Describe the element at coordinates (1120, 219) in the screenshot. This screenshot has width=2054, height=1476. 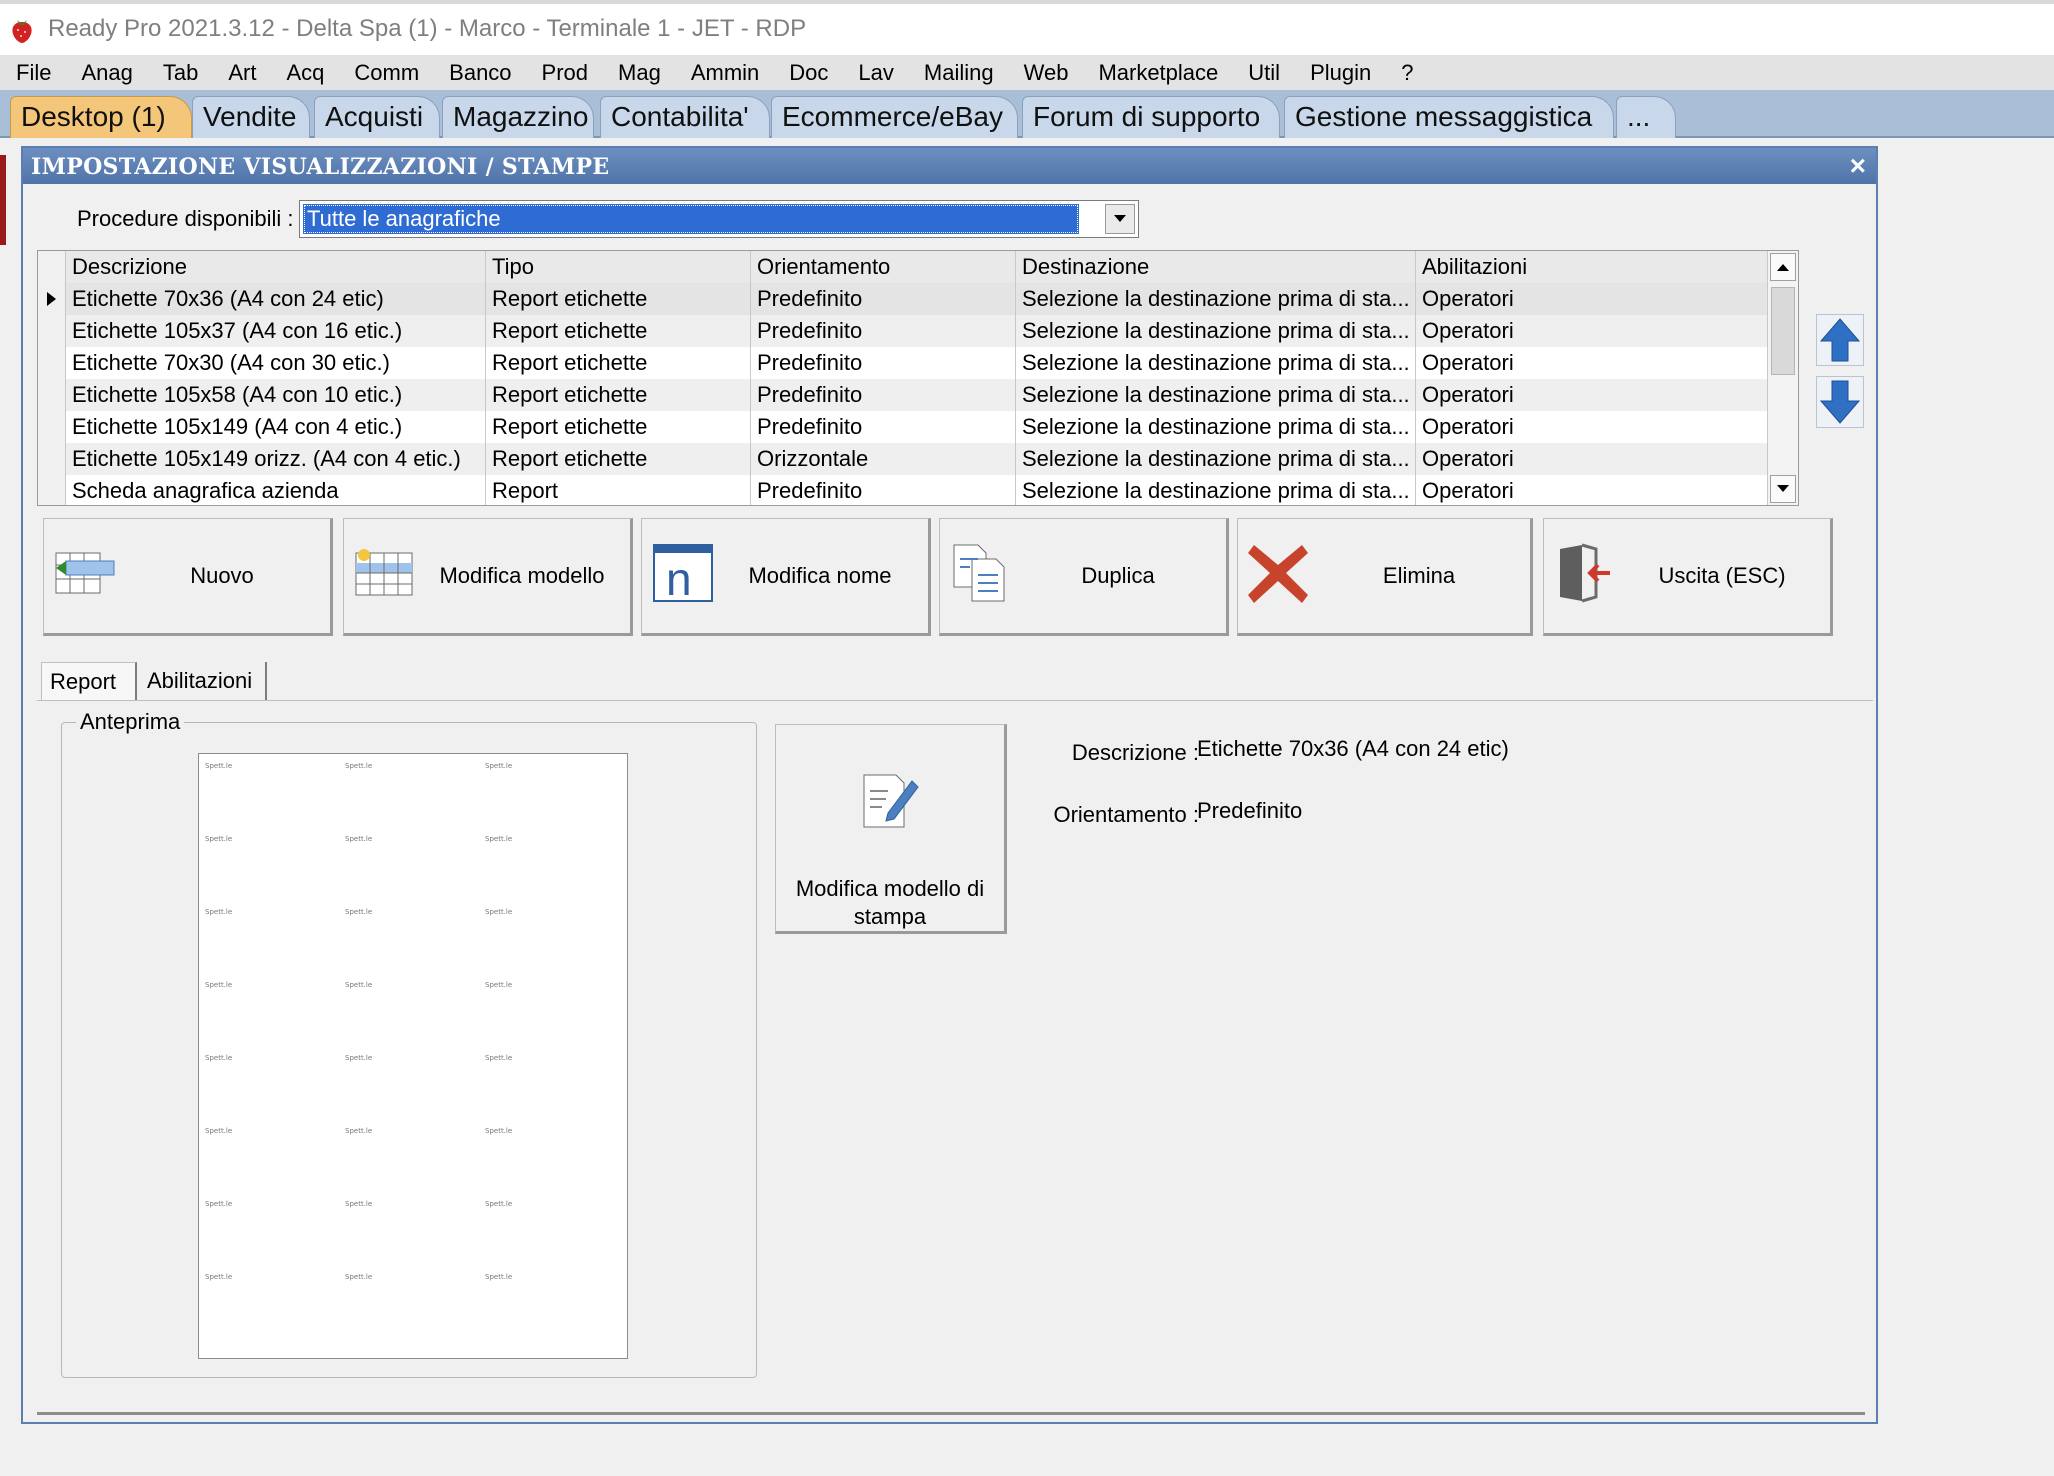
I see `chevron-down-icon` at that location.